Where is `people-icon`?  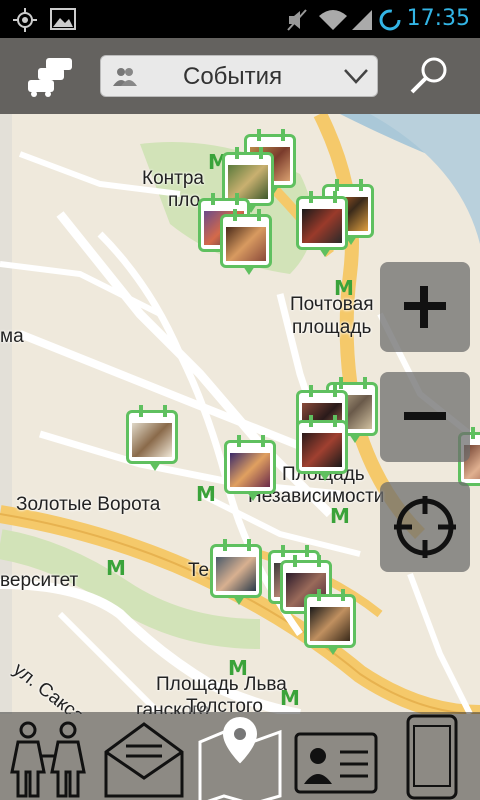 people-icon is located at coordinates (125, 77).